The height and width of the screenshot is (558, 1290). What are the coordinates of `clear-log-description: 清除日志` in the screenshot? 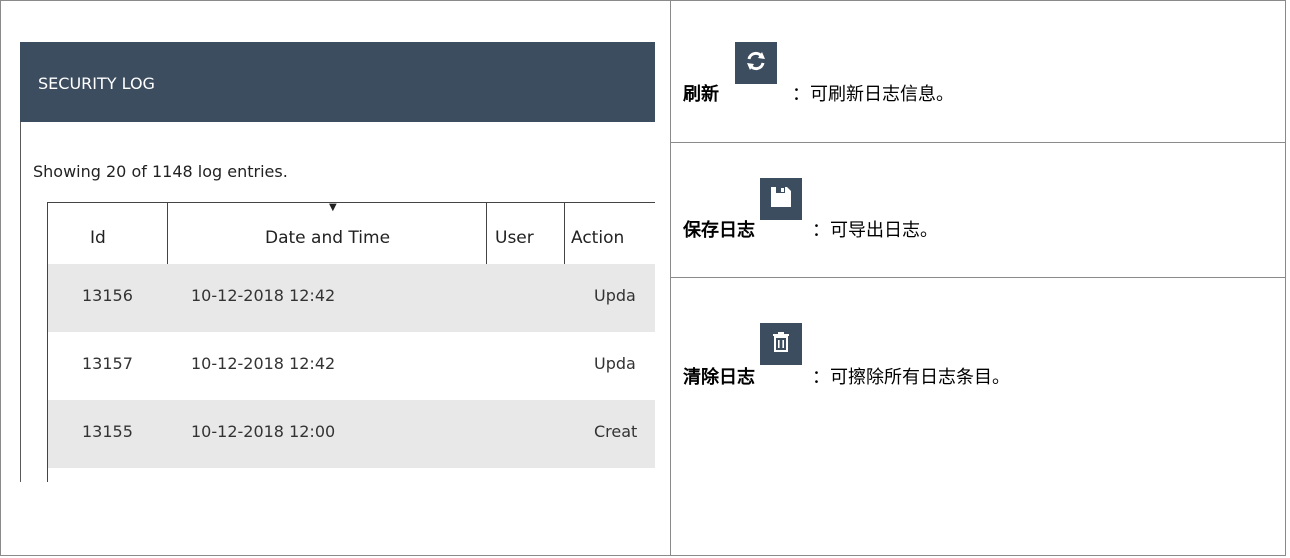 It's located at (719, 376).